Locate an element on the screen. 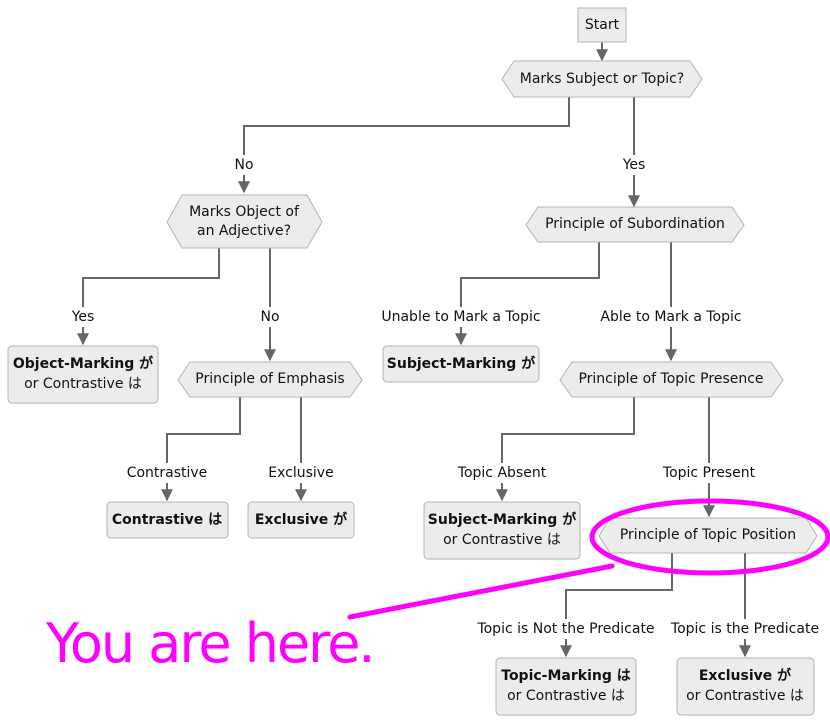  node-label-bold: Contrastive は is located at coordinates (167, 520).